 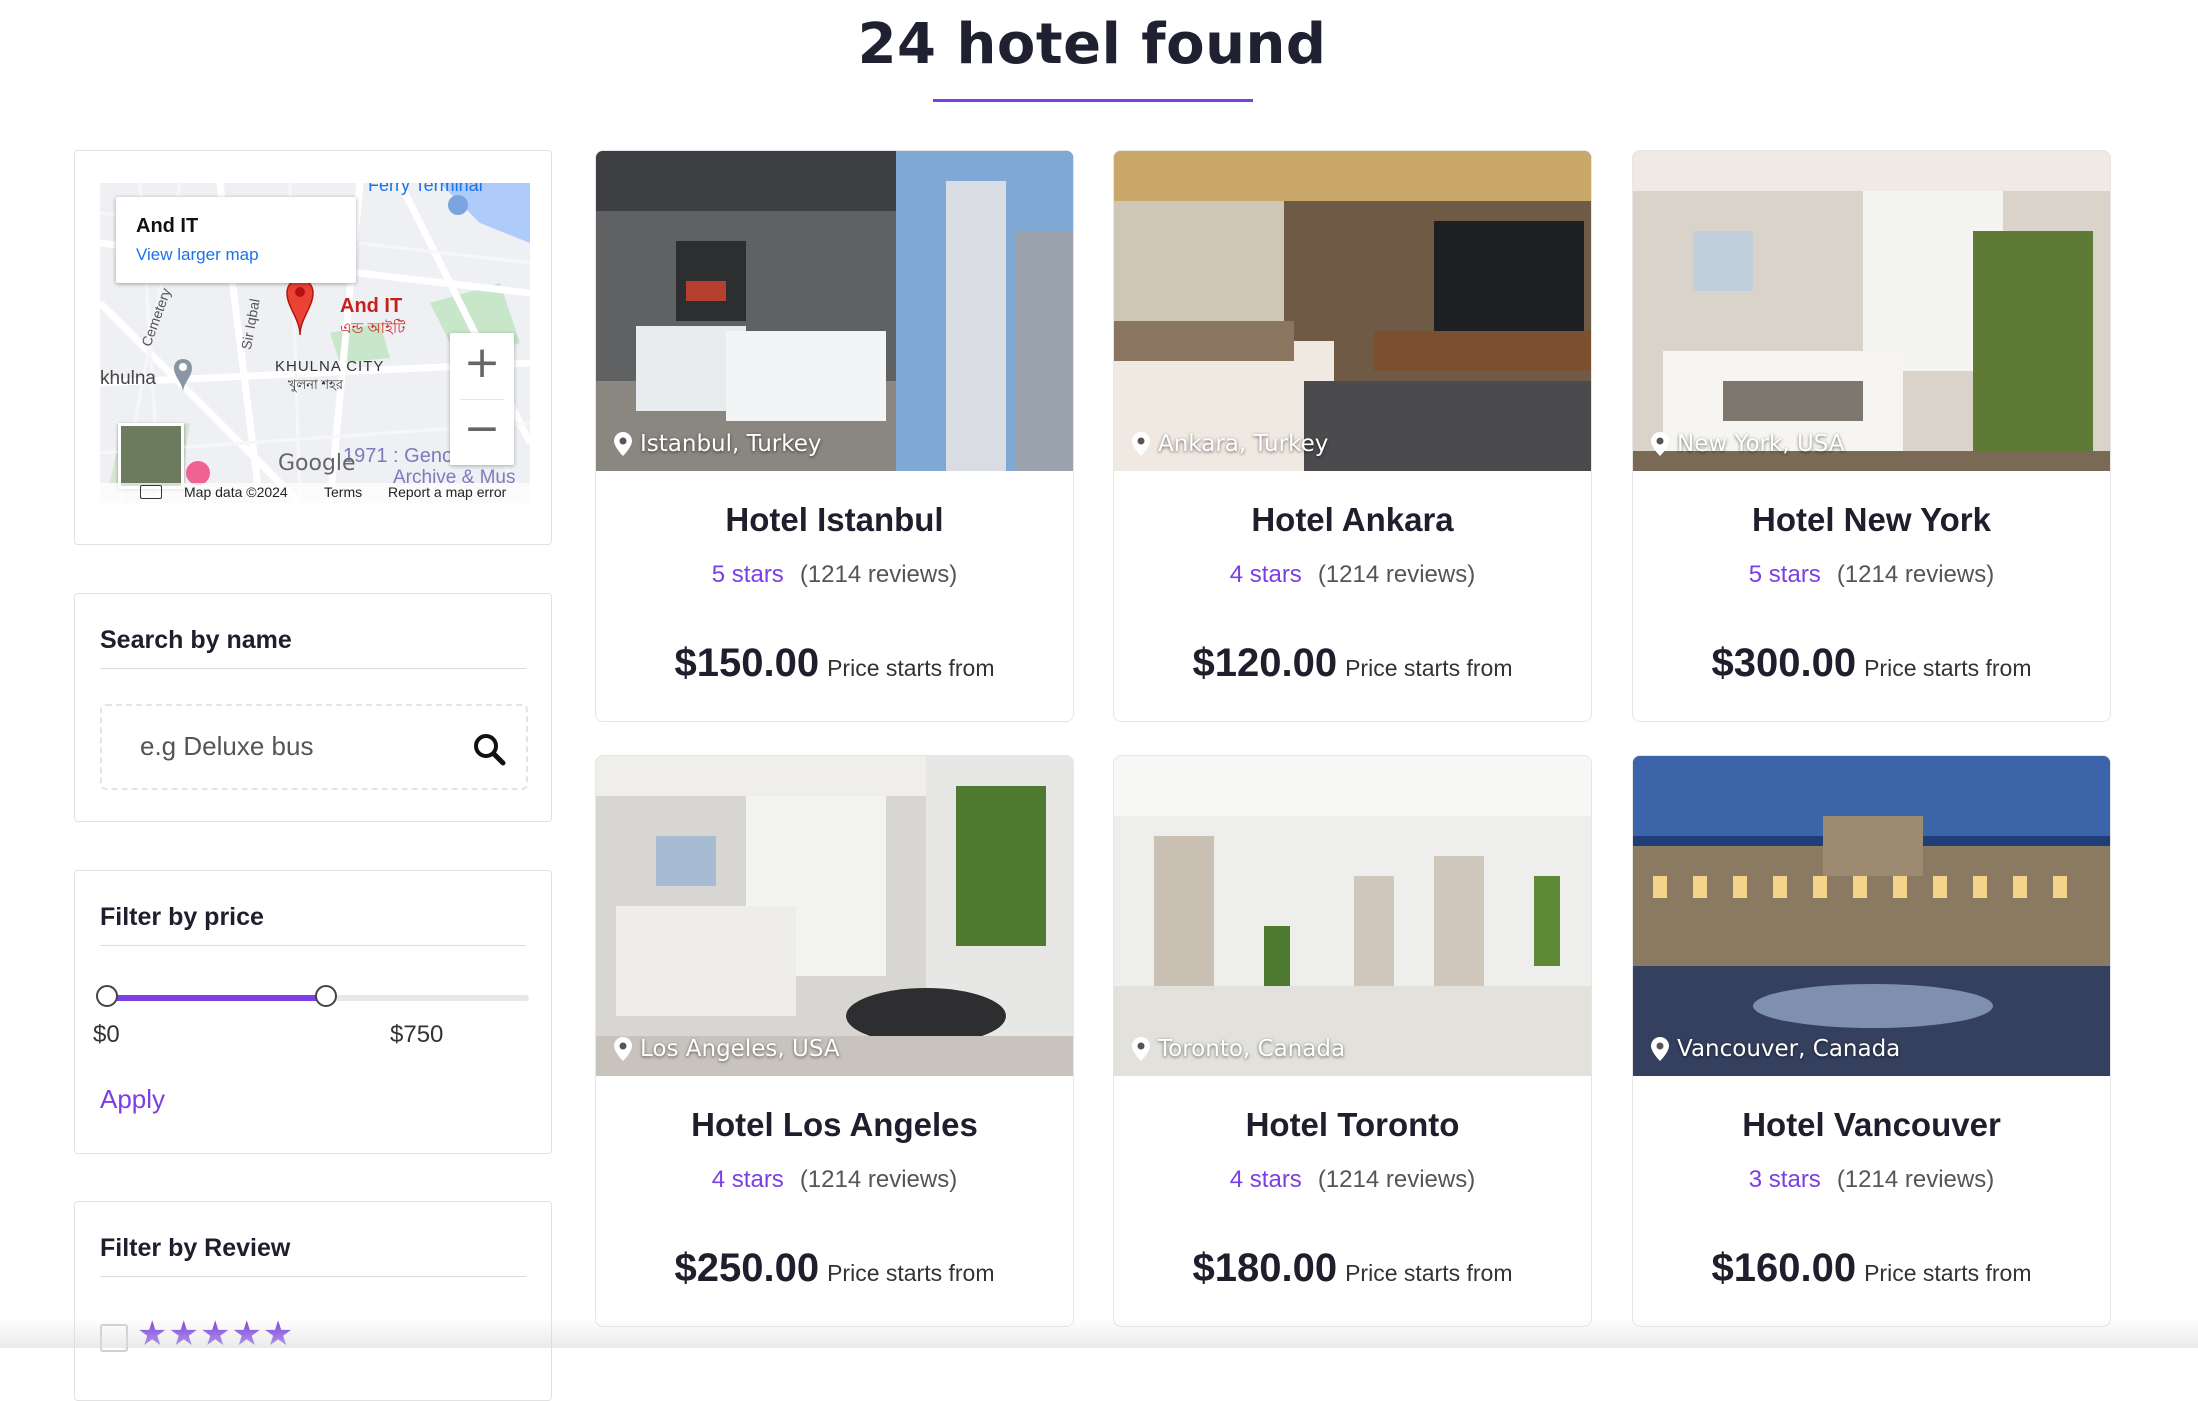 I want to click on hotel-price-value: $150.00, so click(x=747, y=663).